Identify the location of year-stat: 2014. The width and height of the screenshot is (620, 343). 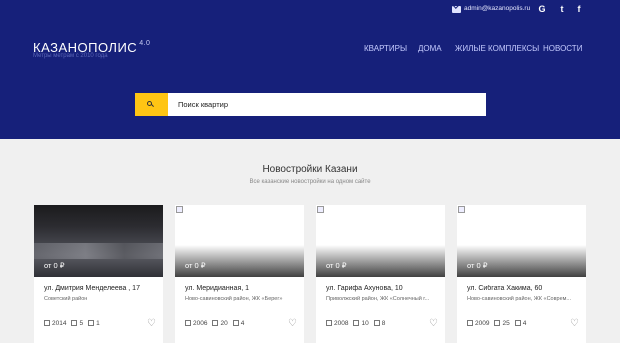
(55, 323).